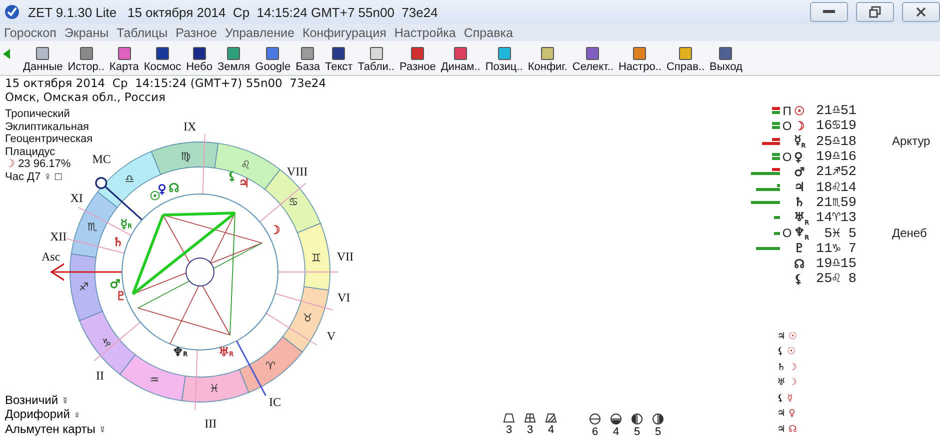 This screenshot has height=437, width=940. I want to click on reception-pair: ♅ ☽, so click(787, 383).